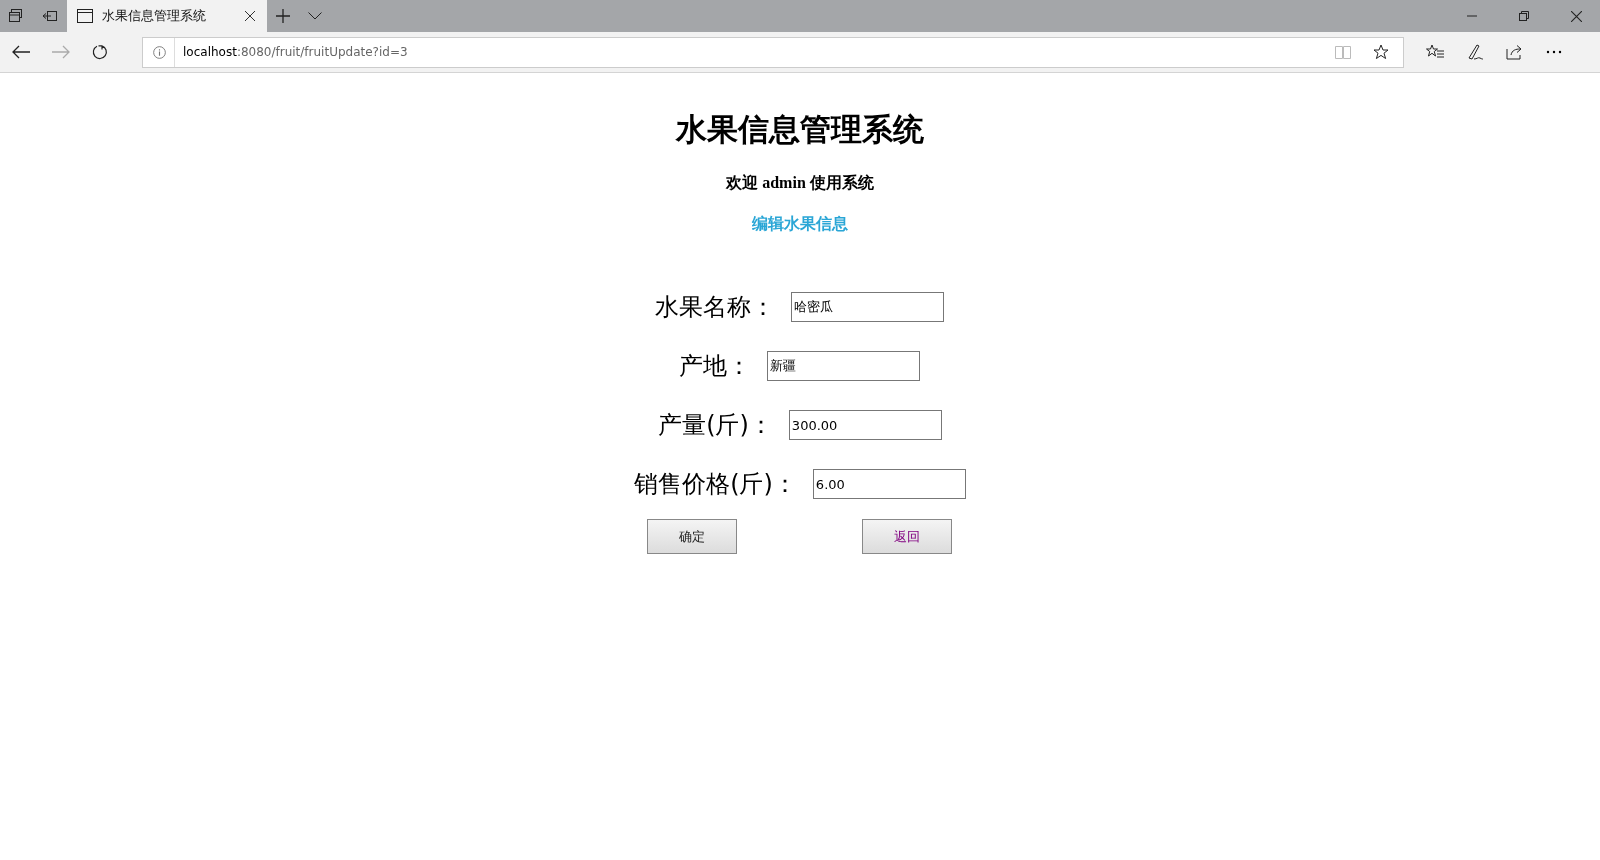  What do you see at coordinates (868, 307) in the screenshot?
I see `input-field: 哈密瓜` at bounding box center [868, 307].